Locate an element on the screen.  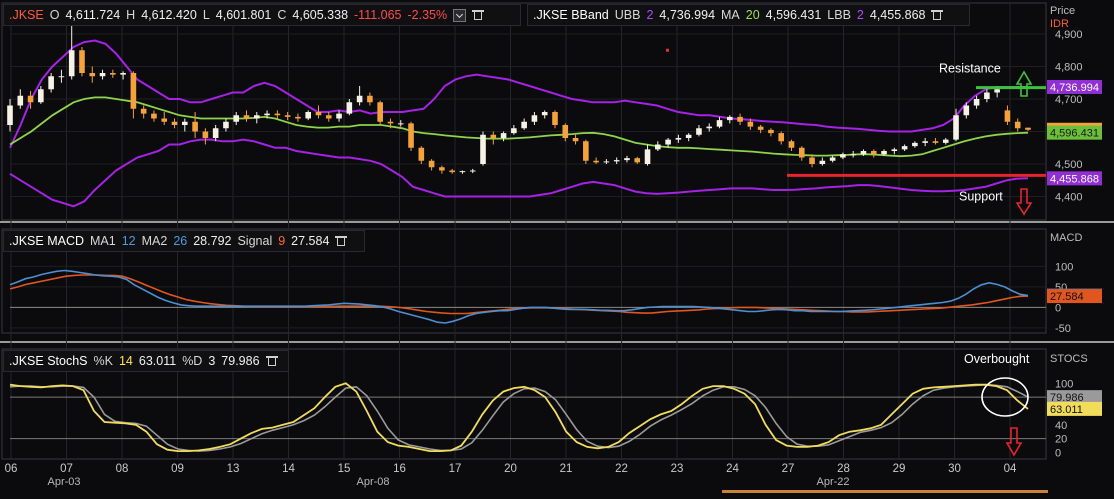
price-tick-label: 4,800 is located at coordinates (1069, 68).